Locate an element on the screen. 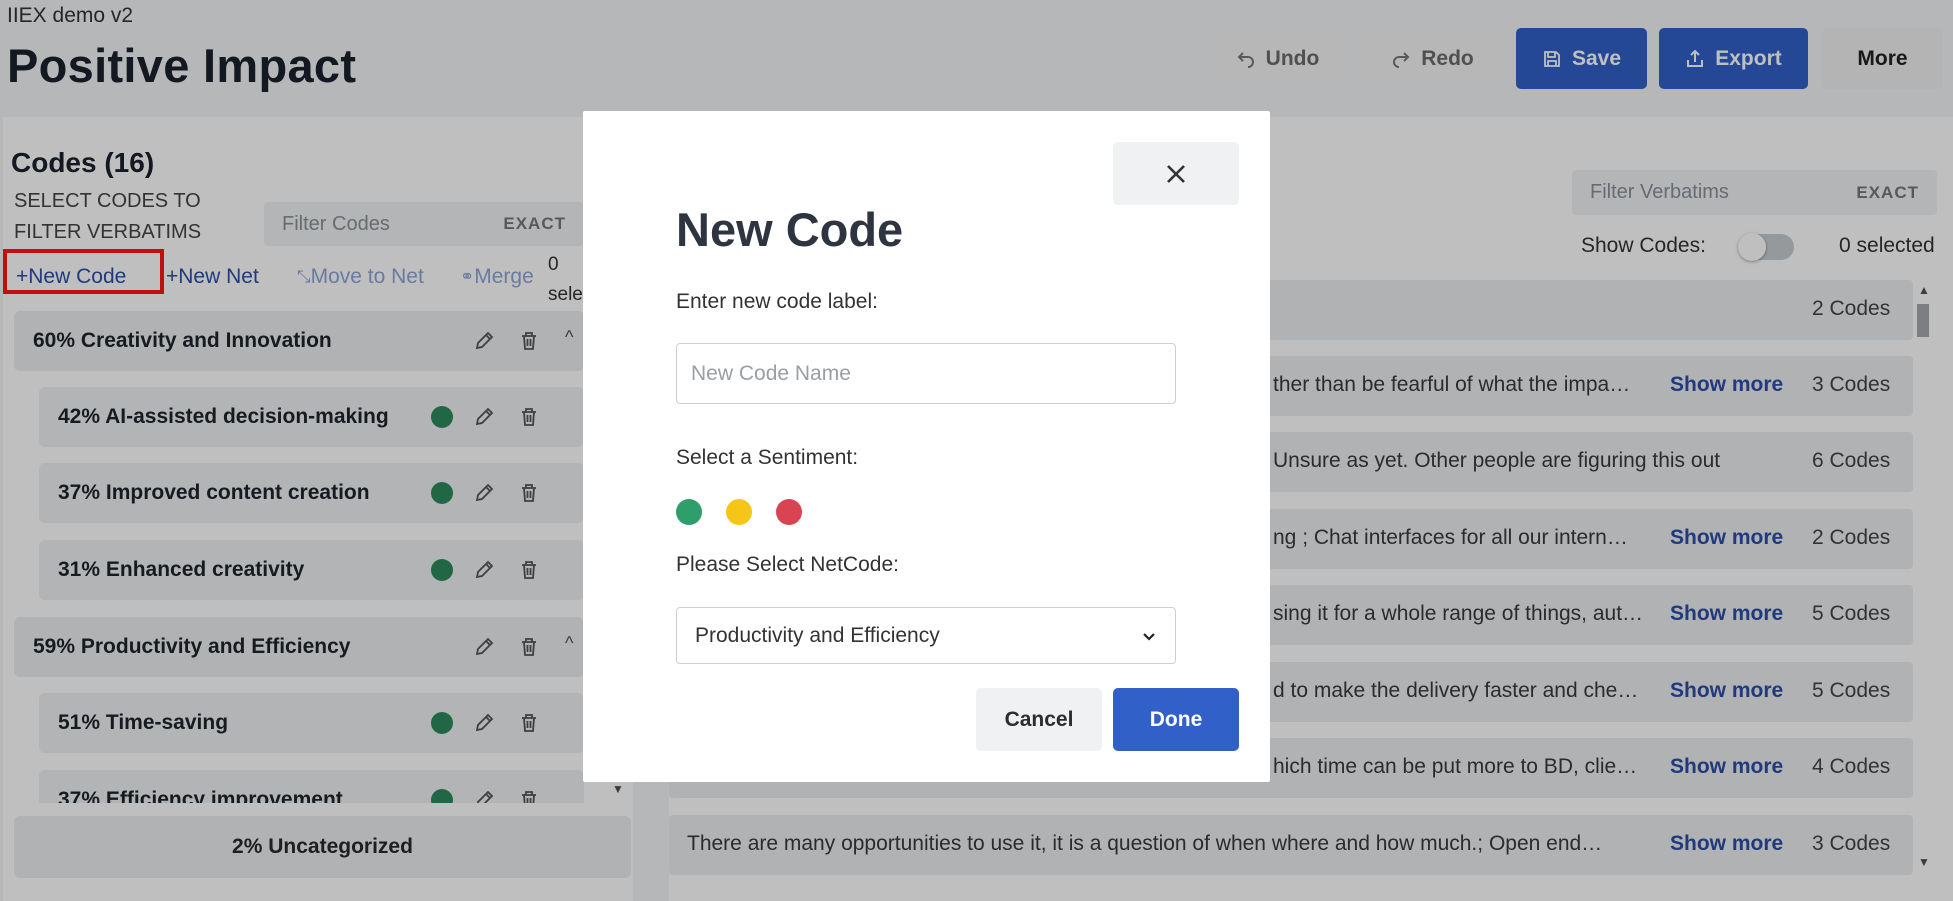 The height and width of the screenshot is (901, 1953). sentiment-negative-option is located at coordinates (789, 512).